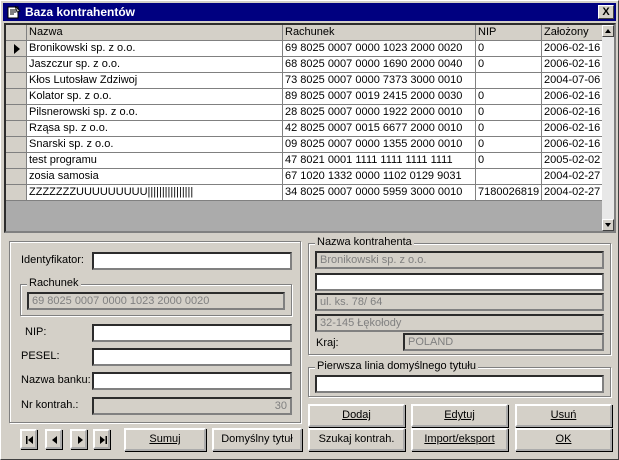 The height and width of the screenshot is (460, 619). I want to click on cell-rachunek: 28 8025 0007 0000 1922 2000 0010, so click(379, 113).